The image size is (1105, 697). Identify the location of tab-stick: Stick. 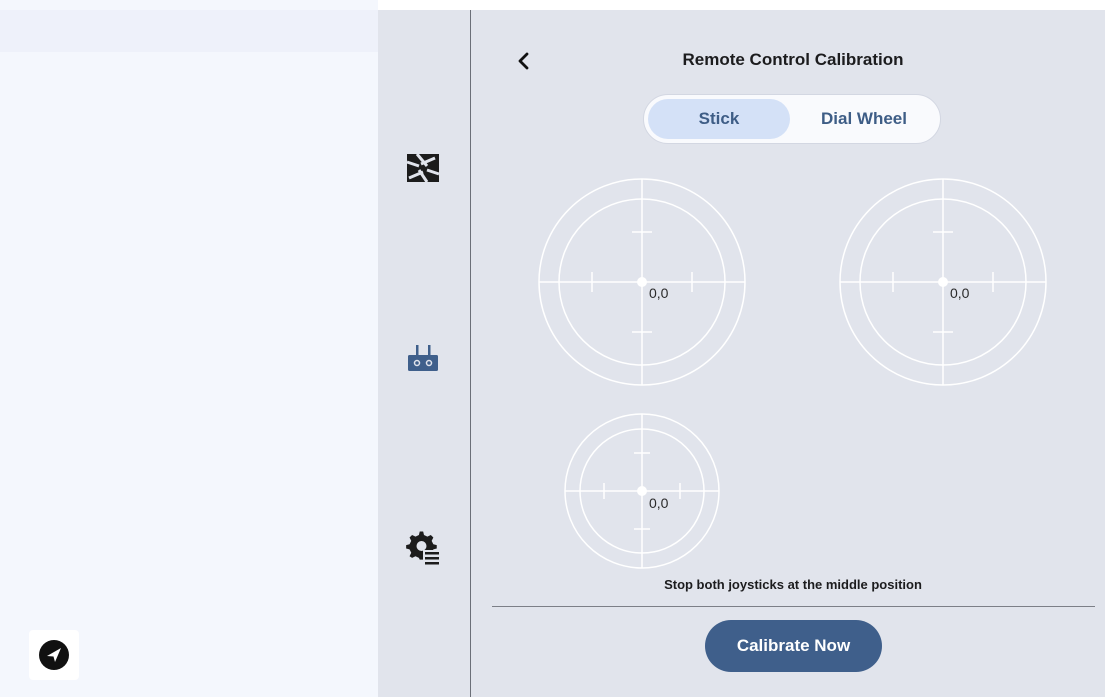
(719, 119).